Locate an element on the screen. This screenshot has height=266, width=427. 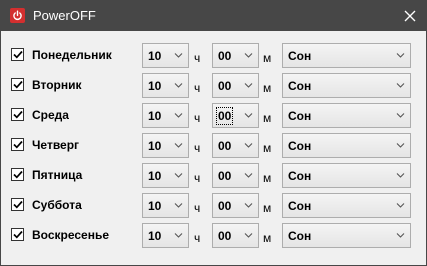
schedule-row-tuesday: Вторник 10 ч 00 м Сон is located at coordinates (213, 86).